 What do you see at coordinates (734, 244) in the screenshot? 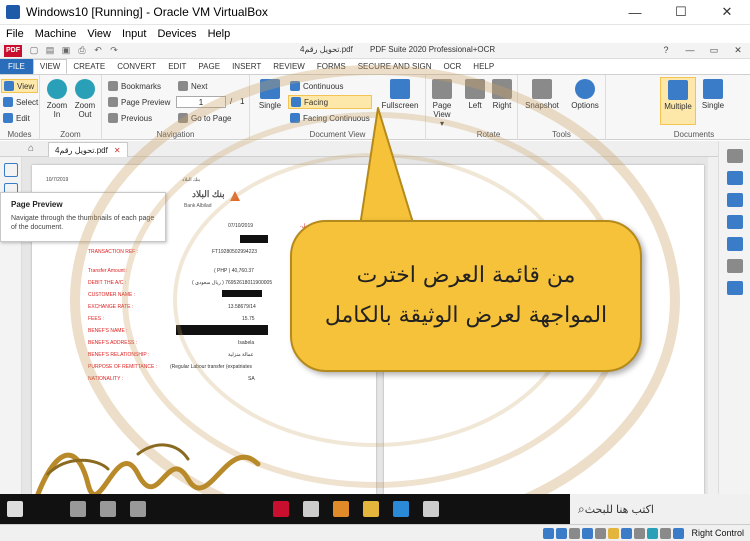
I see `layers-icon` at bounding box center [734, 244].